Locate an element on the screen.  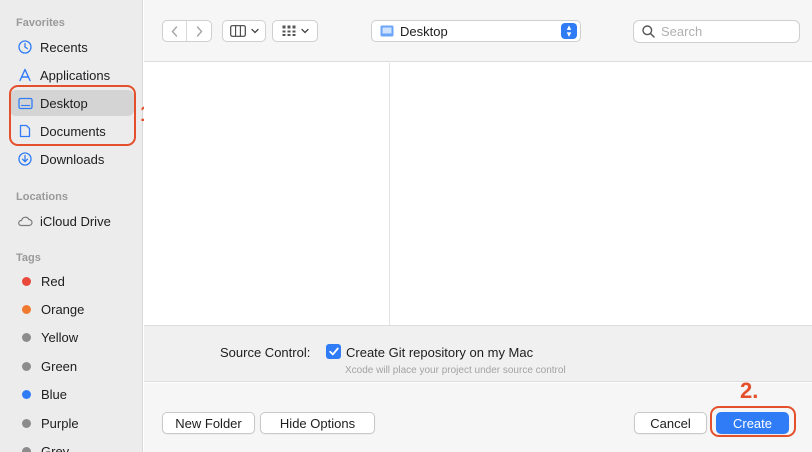
sidebar-tag-blue: Blue is located at coordinates (72, 394).